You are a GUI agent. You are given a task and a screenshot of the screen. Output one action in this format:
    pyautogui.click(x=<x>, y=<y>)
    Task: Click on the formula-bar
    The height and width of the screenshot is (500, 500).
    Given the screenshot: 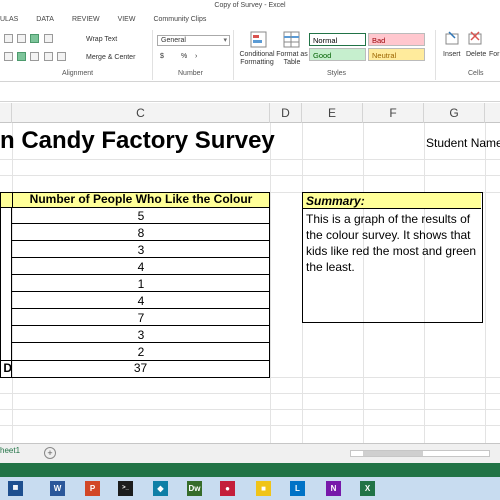 What is the action you would take?
    pyautogui.click(x=250, y=92)
    